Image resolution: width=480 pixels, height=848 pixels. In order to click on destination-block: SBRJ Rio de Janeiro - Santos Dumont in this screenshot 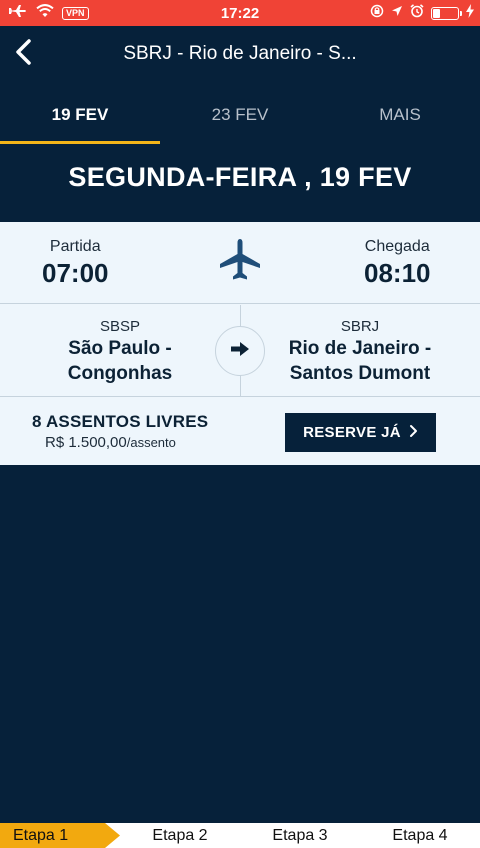, I will do `click(360, 351)`.